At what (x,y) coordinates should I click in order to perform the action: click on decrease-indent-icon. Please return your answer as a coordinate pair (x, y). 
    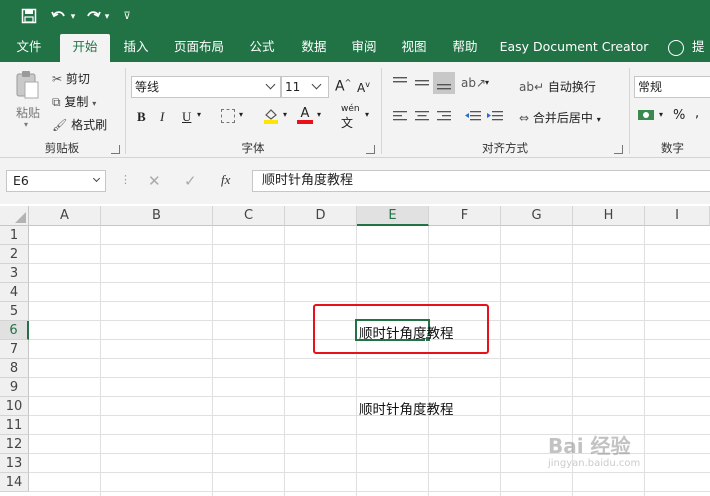
    Looking at the image, I should click on (473, 116).